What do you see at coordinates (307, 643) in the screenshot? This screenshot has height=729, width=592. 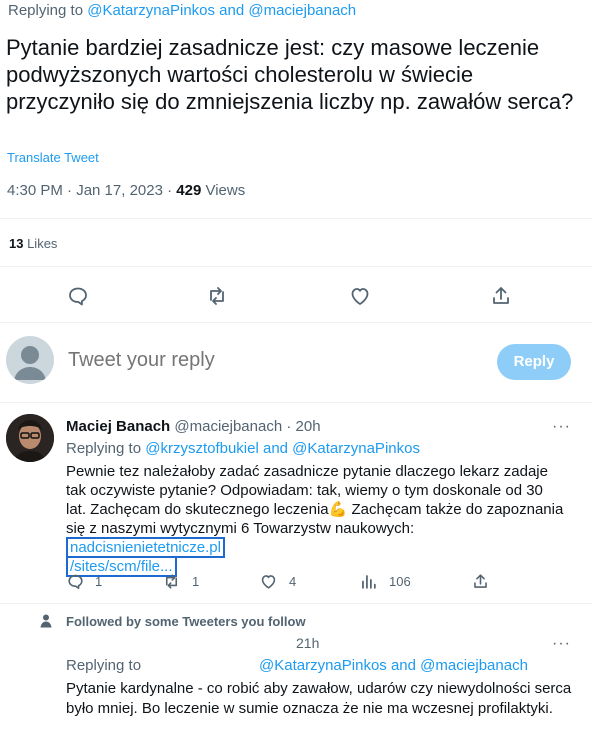 I see `reply-time: 21h` at bounding box center [307, 643].